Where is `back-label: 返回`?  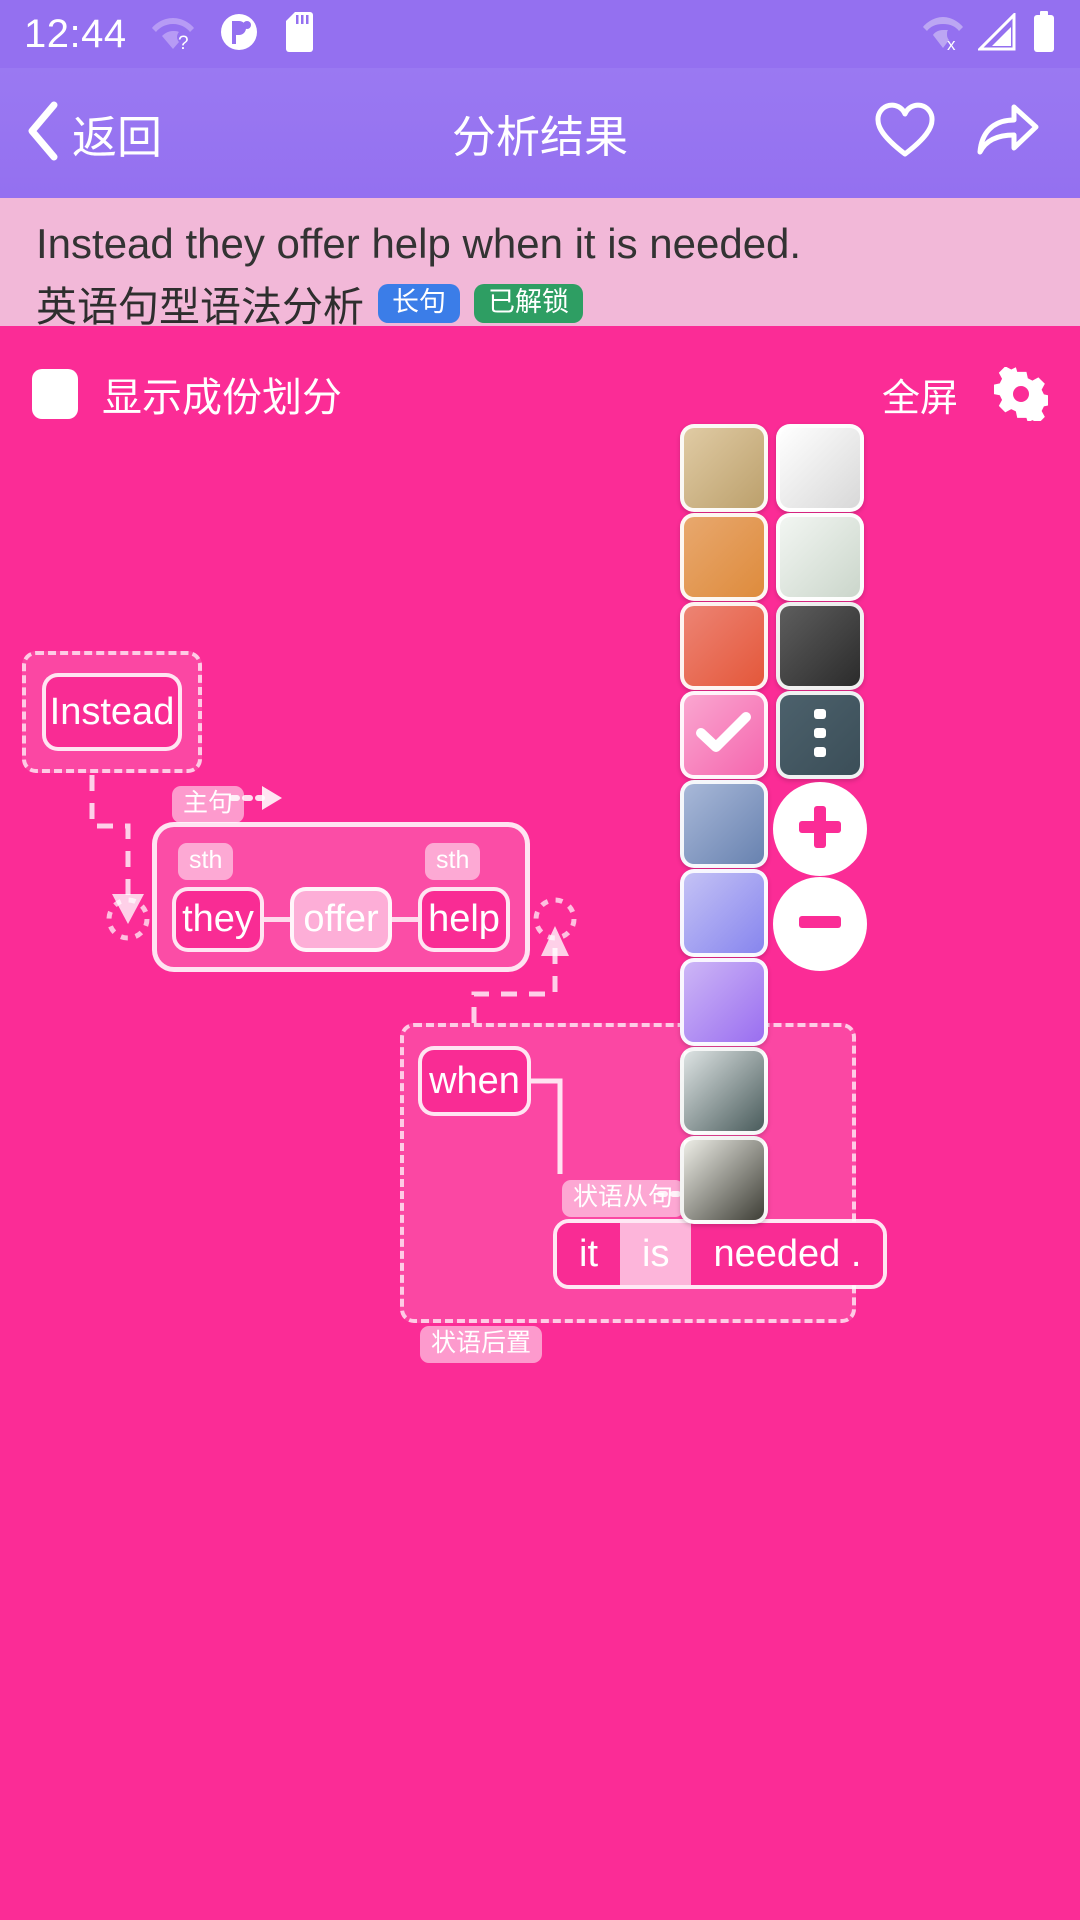
back-label: 返回 is located at coordinates (117, 137).